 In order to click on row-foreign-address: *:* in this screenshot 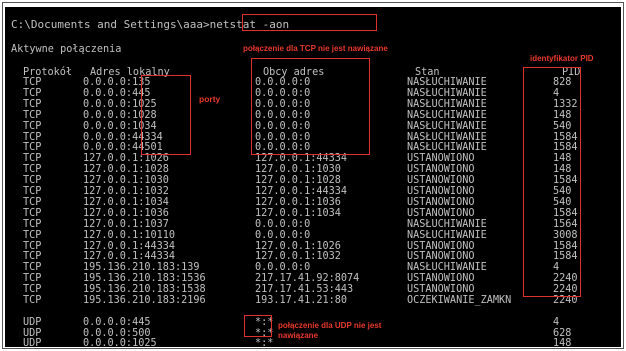, I will do `click(264, 342)`.